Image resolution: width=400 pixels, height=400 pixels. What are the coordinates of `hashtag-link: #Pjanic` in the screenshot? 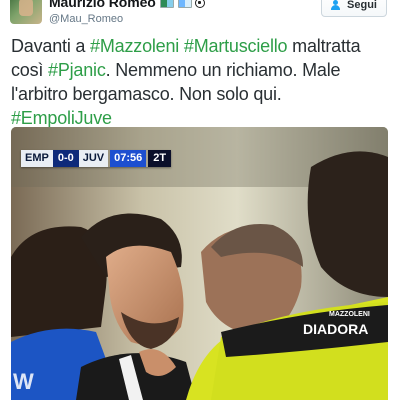 It's located at (77, 70).